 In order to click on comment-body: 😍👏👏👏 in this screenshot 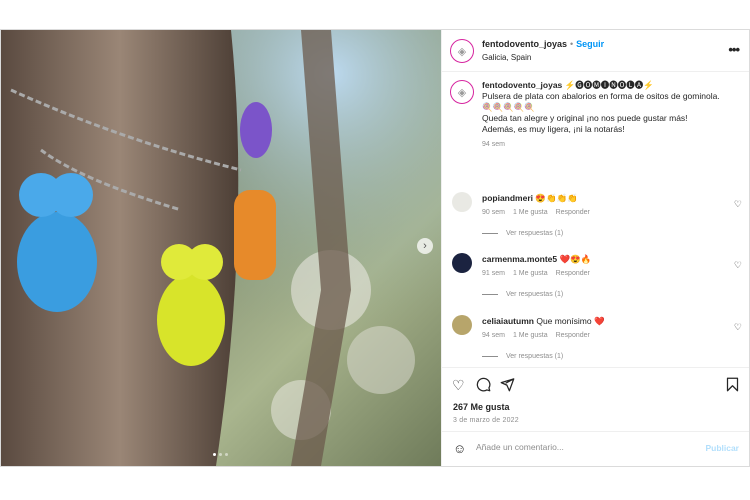, I will do `click(556, 198)`.